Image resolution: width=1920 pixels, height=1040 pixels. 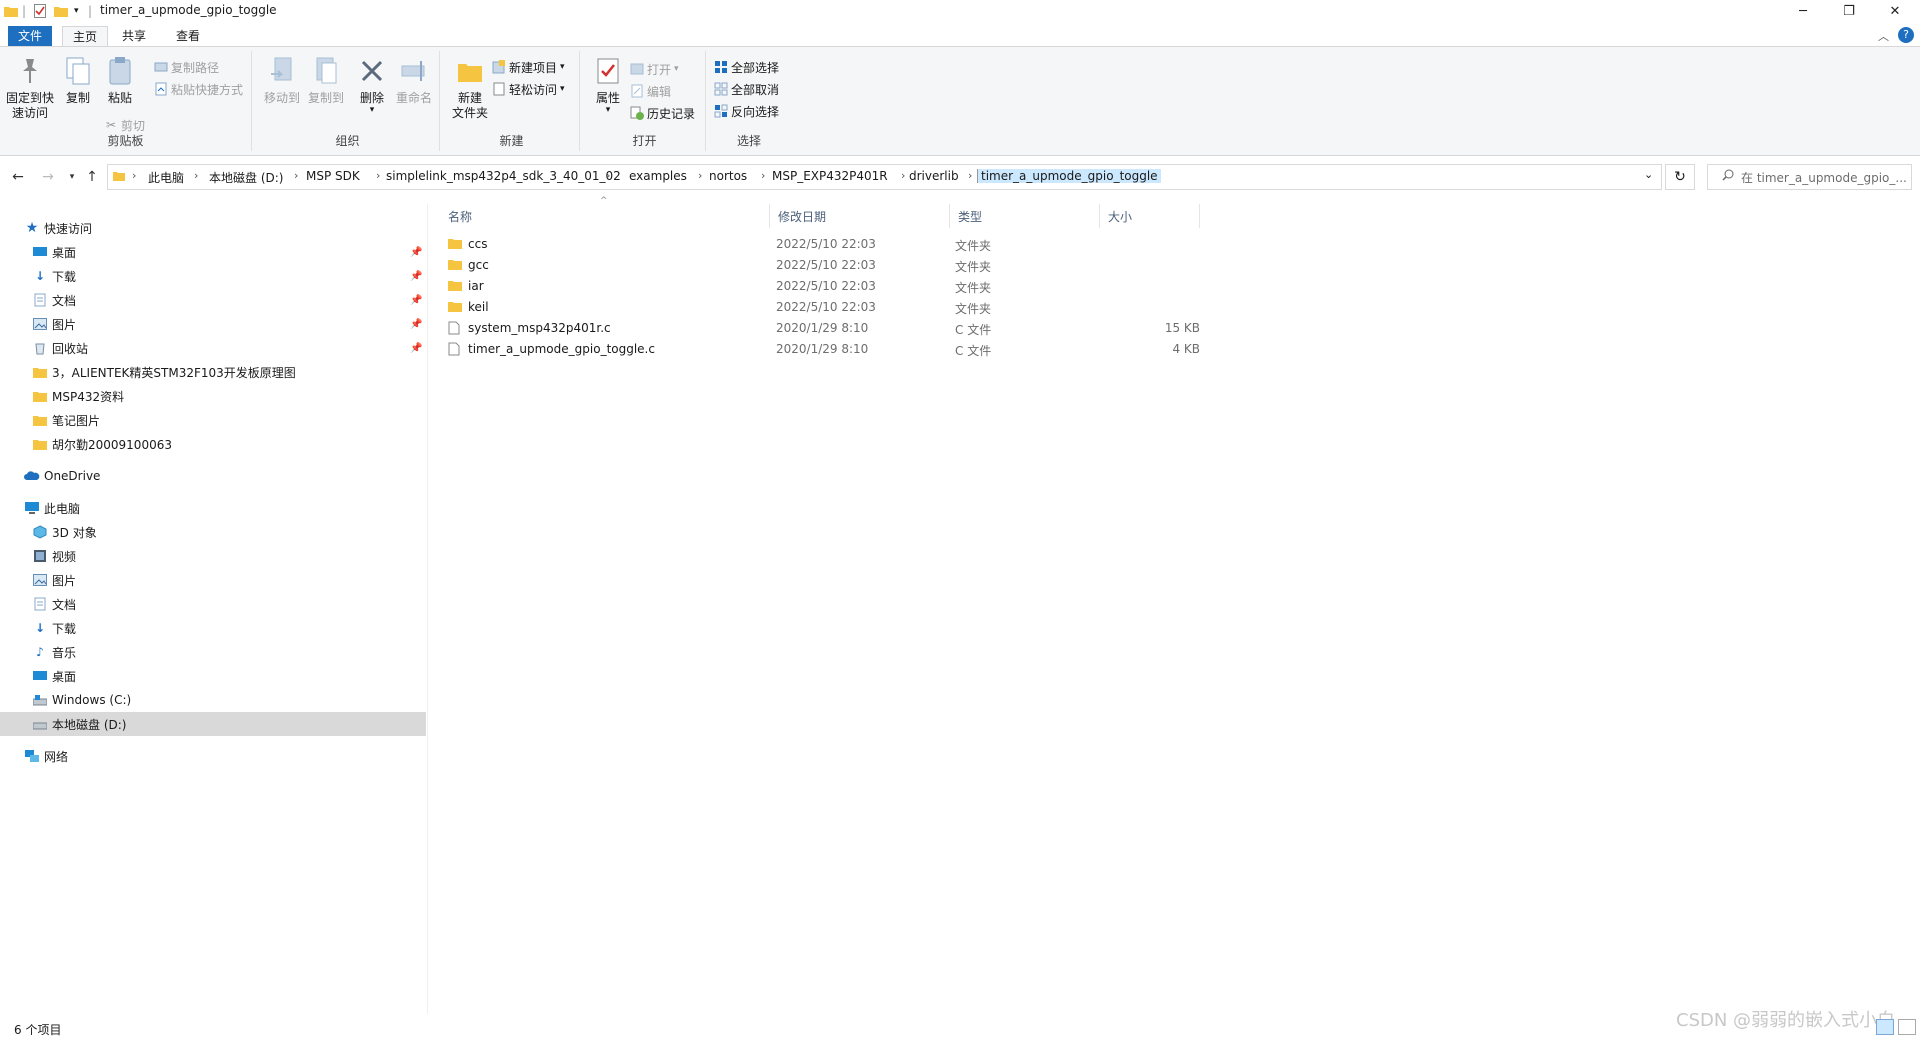 I want to click on nav-pc-desktop: 桌面, so click(x=213, y=676).